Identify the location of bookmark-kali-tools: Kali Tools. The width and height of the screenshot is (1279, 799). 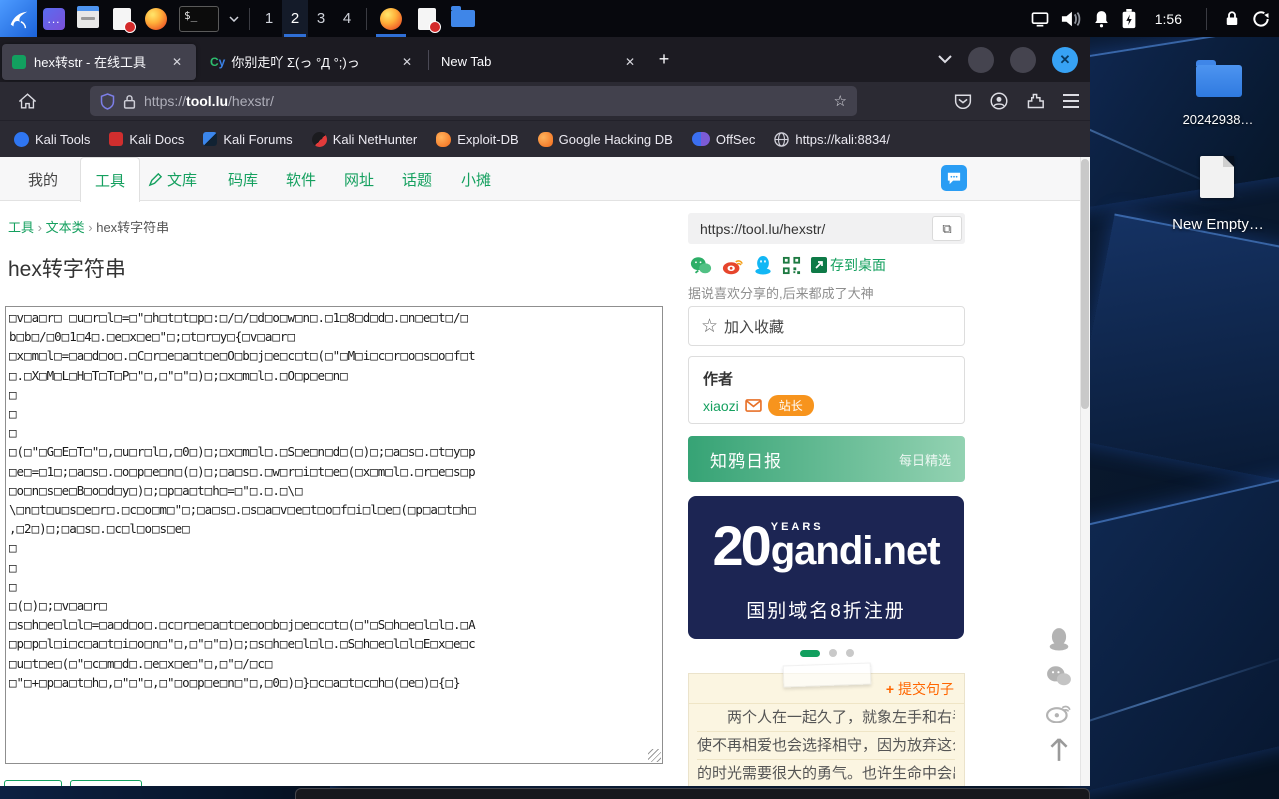
(52, 139).